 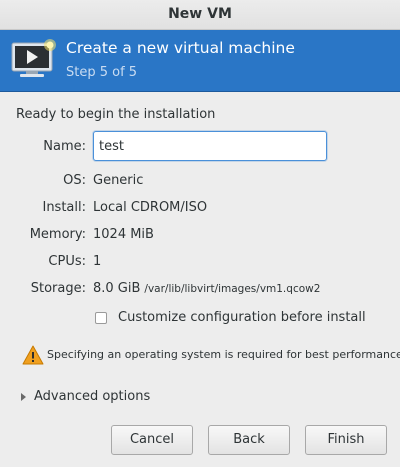 What do you see at coordinates (92, 396) in the screenshot?
I see `advanced-options-label: Advanced options` at bounding box center [92, 396].